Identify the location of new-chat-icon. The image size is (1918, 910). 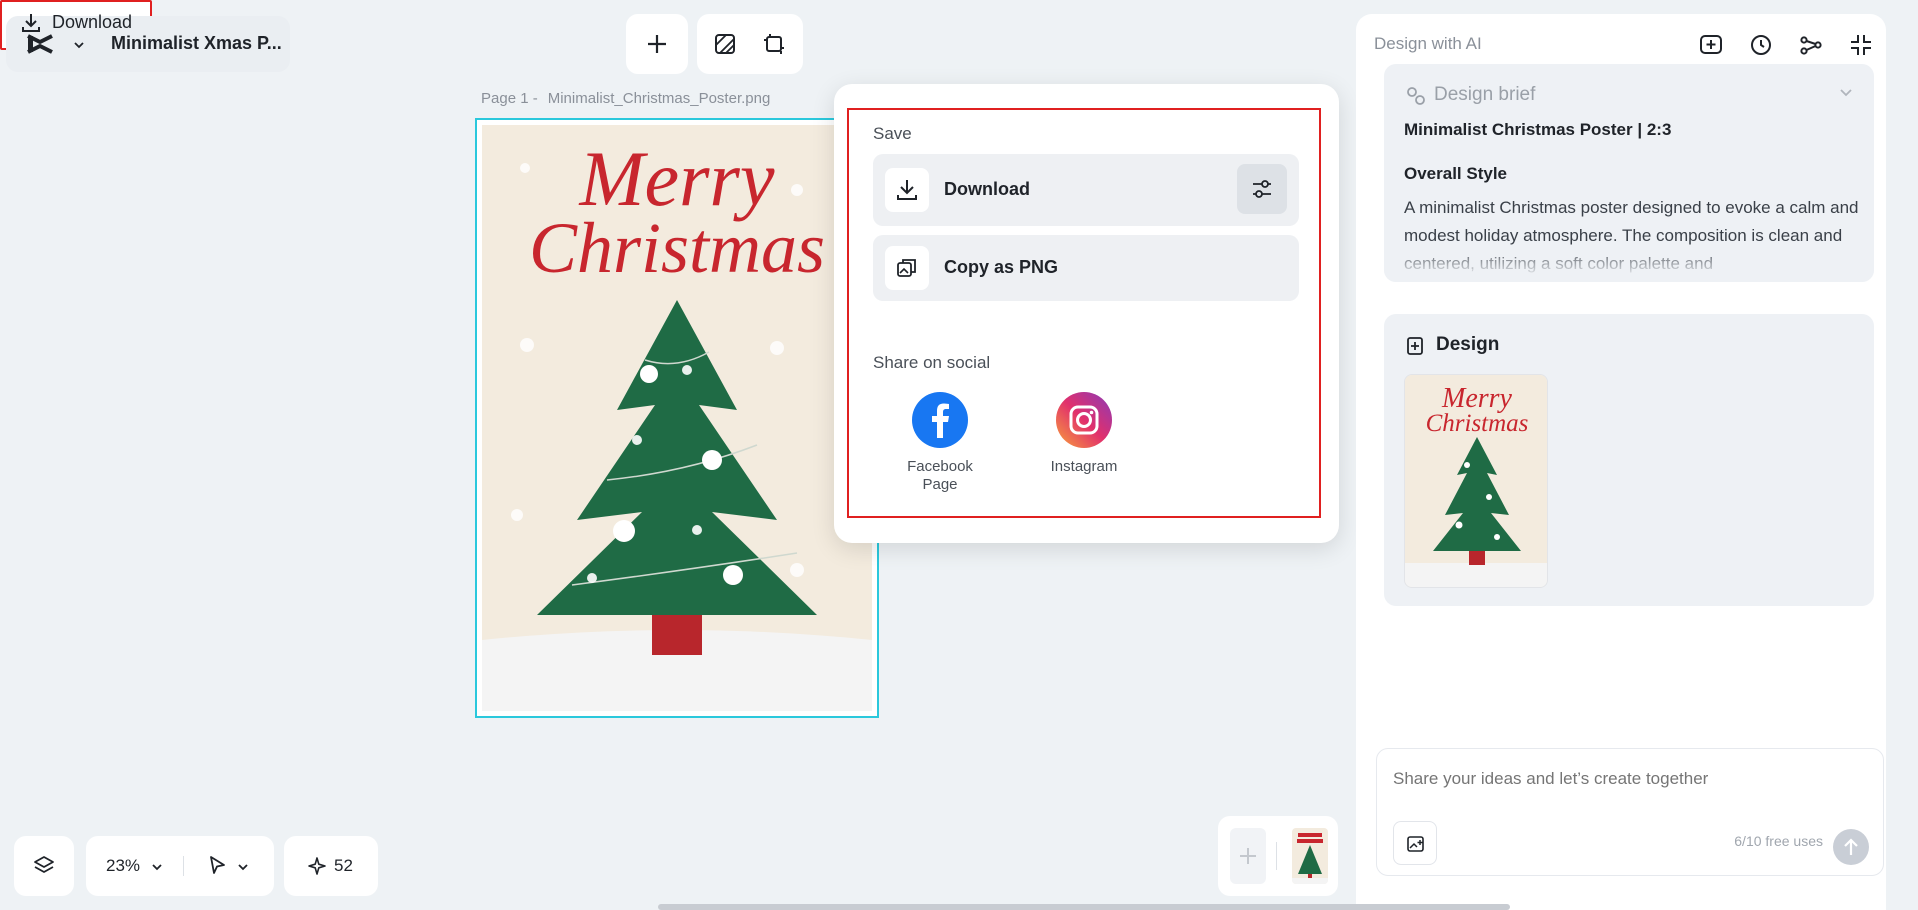
(1711, 45).